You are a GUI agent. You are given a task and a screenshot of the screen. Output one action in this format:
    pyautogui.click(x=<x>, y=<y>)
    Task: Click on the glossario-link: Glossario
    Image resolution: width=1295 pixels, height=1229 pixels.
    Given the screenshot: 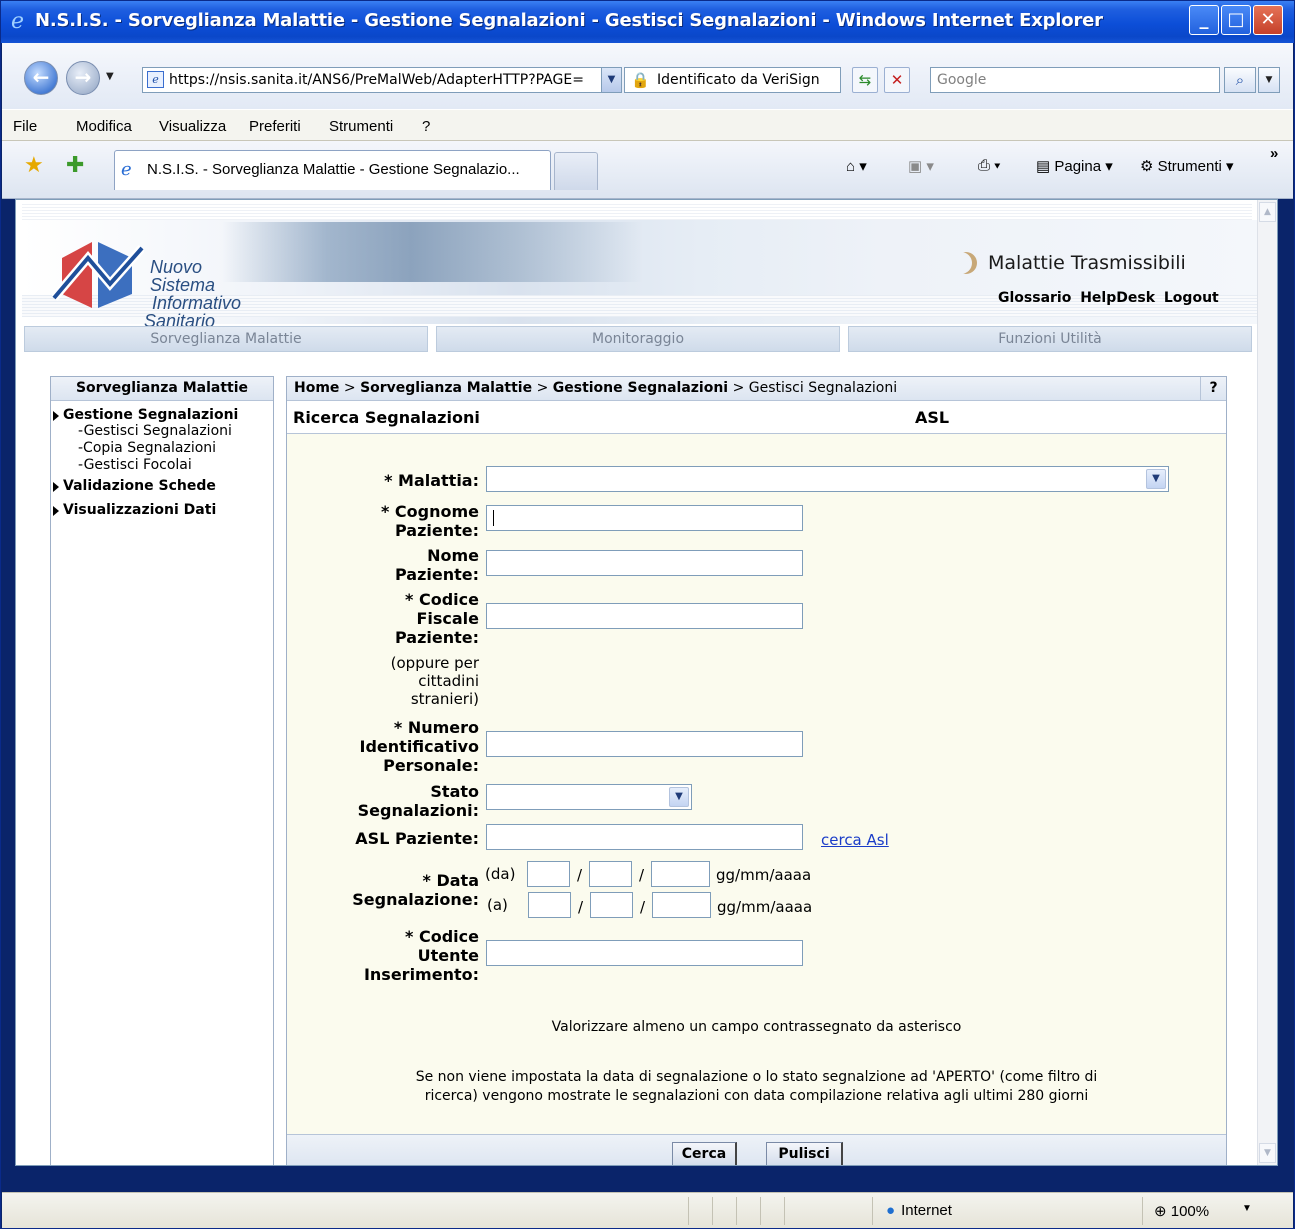 What is the action you would take?
    pyautogui.click(x=1034, y=298)
    